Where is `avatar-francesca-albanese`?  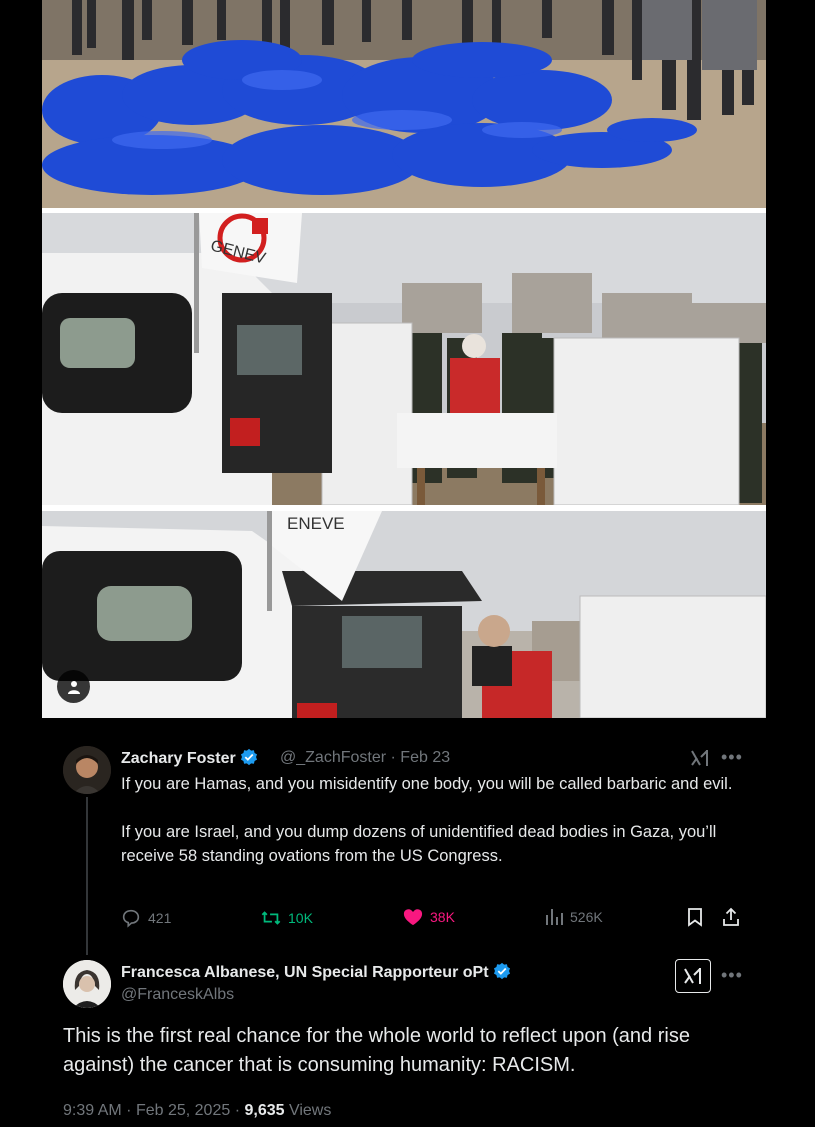
avatar-francesca-albanese is located at coordinates (87, 984).